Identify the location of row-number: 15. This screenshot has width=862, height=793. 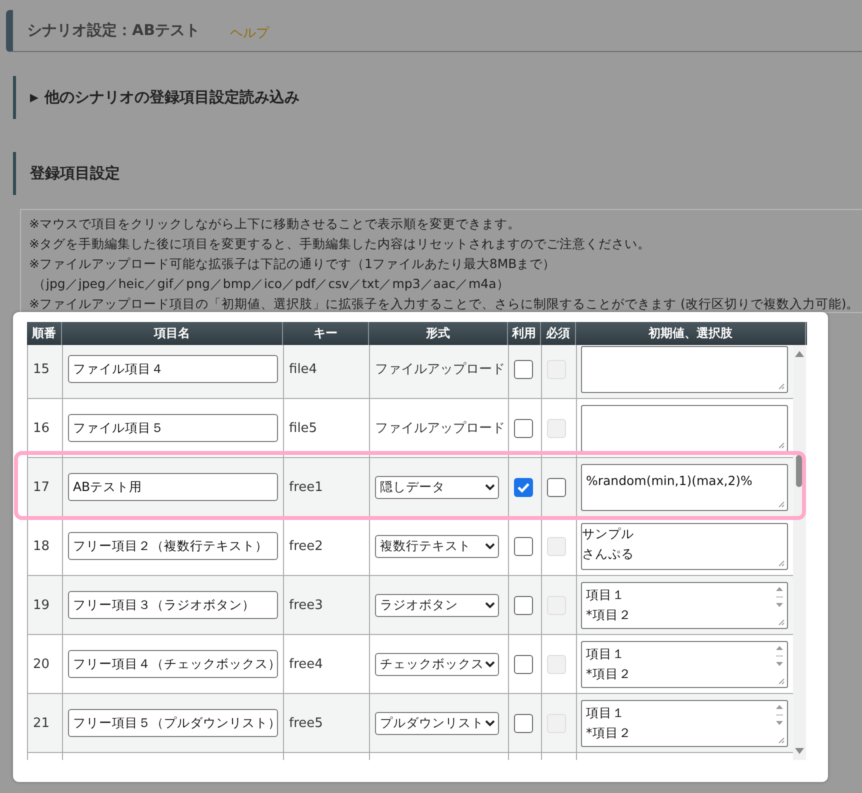
(41, 369).